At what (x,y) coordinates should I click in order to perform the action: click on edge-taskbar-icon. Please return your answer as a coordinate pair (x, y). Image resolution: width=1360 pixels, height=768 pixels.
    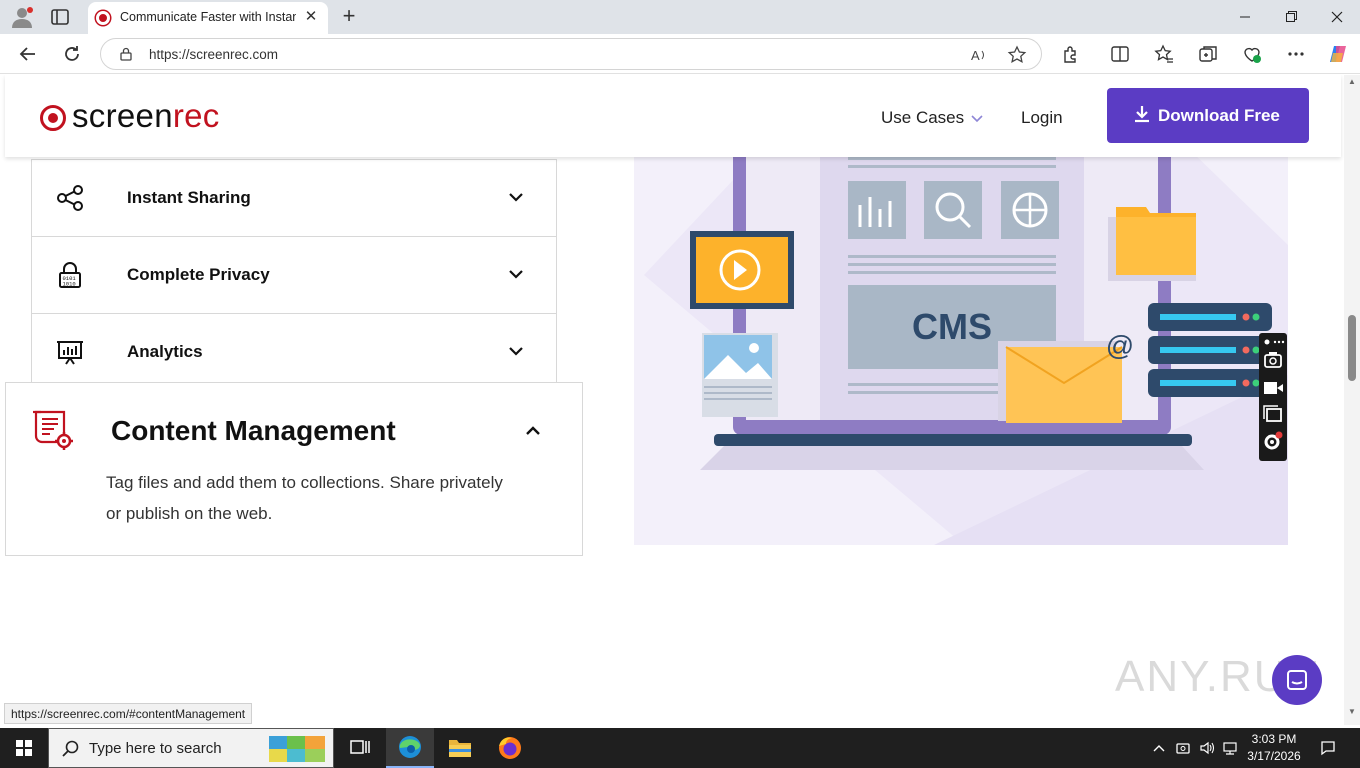
    Looking at the image, I should click on (410, 748).